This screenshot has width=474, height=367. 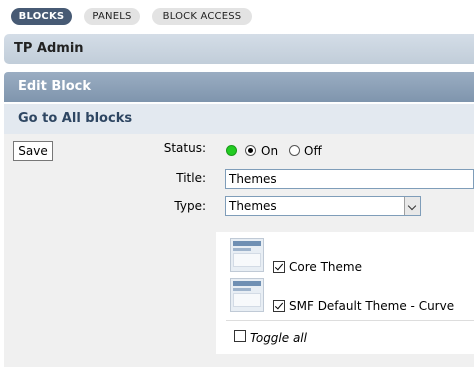 I want to click on type-label: Type:, so click(x=190, y=206).